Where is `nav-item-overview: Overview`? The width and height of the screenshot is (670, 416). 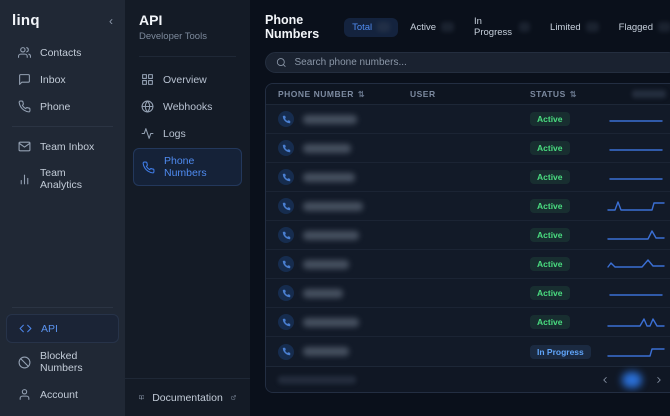 nav-item-overview: Overview is located at coordinates (187, 79).